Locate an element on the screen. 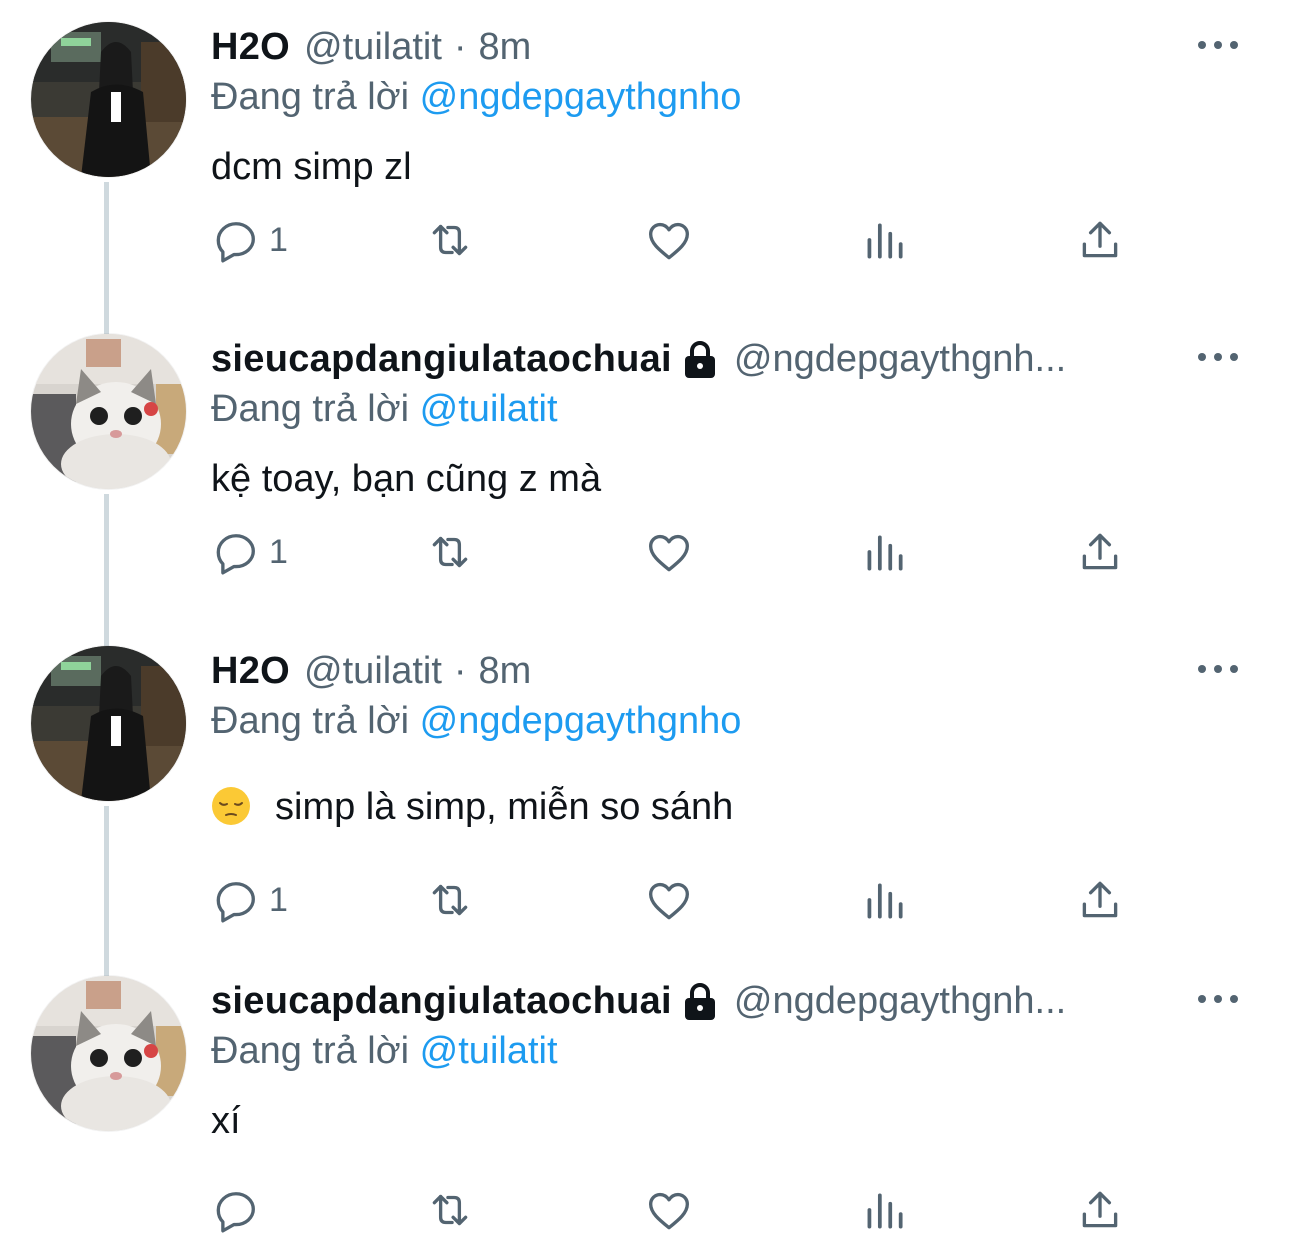 This screenshot has width=1290, height=1260. tweet-text: dcm simp zl is located at coordinates (311, 167).